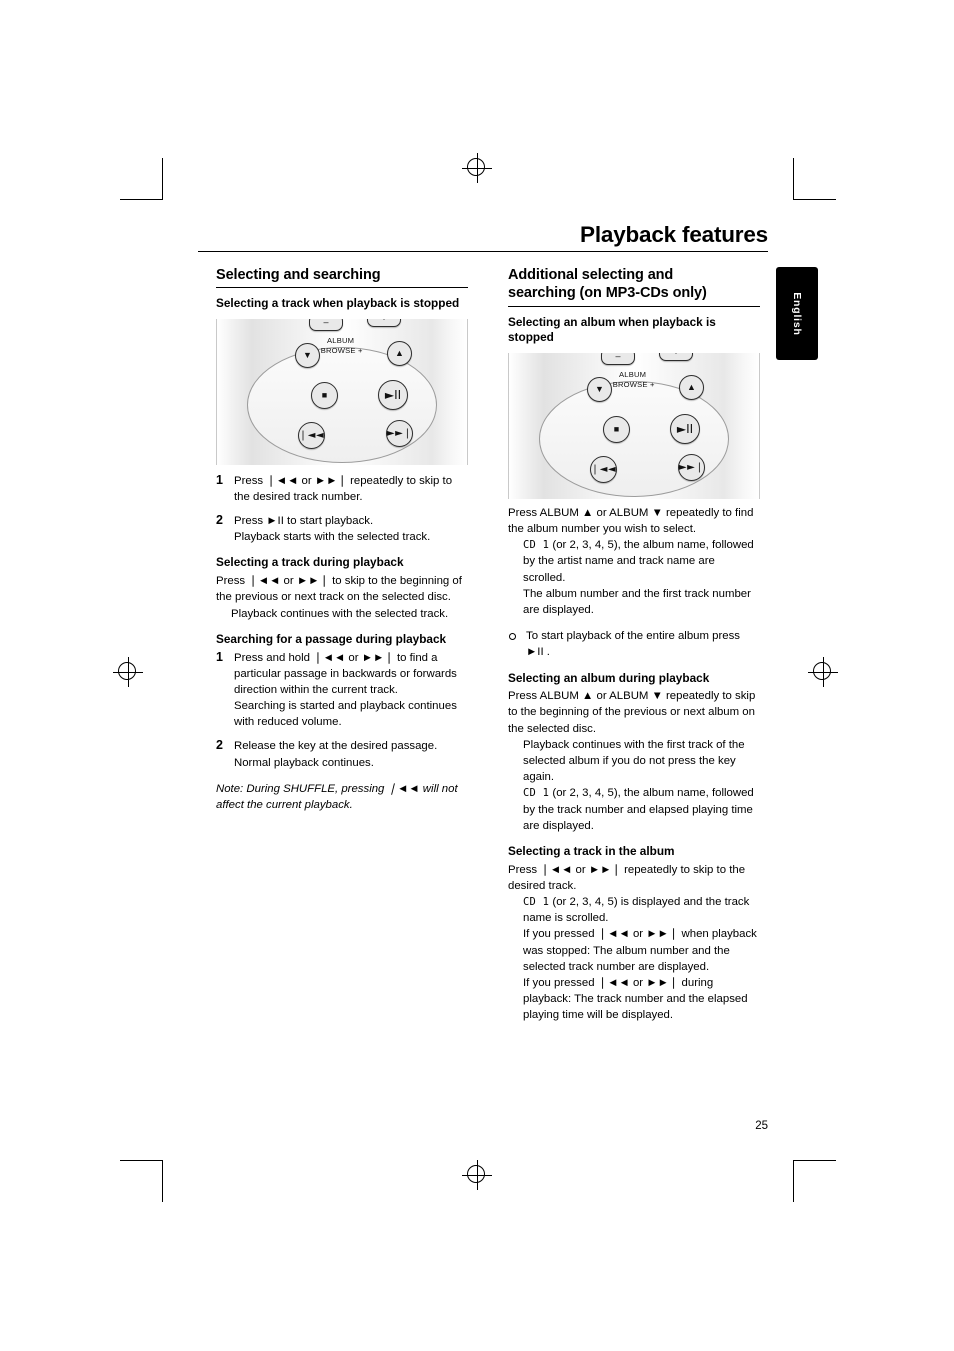 The width and height of the screenshot is (954, 1351). Describe the element at coordinates (823, 672) in the screenshot. I see `registration-mark-right` at that location.